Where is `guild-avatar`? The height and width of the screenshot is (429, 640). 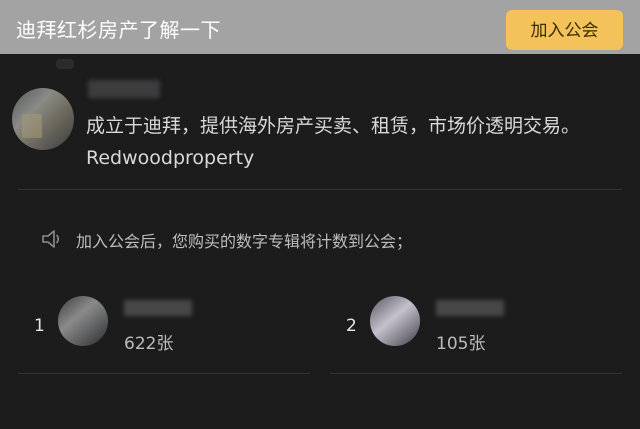 guild-avatar is located at coordinates (43, 119).